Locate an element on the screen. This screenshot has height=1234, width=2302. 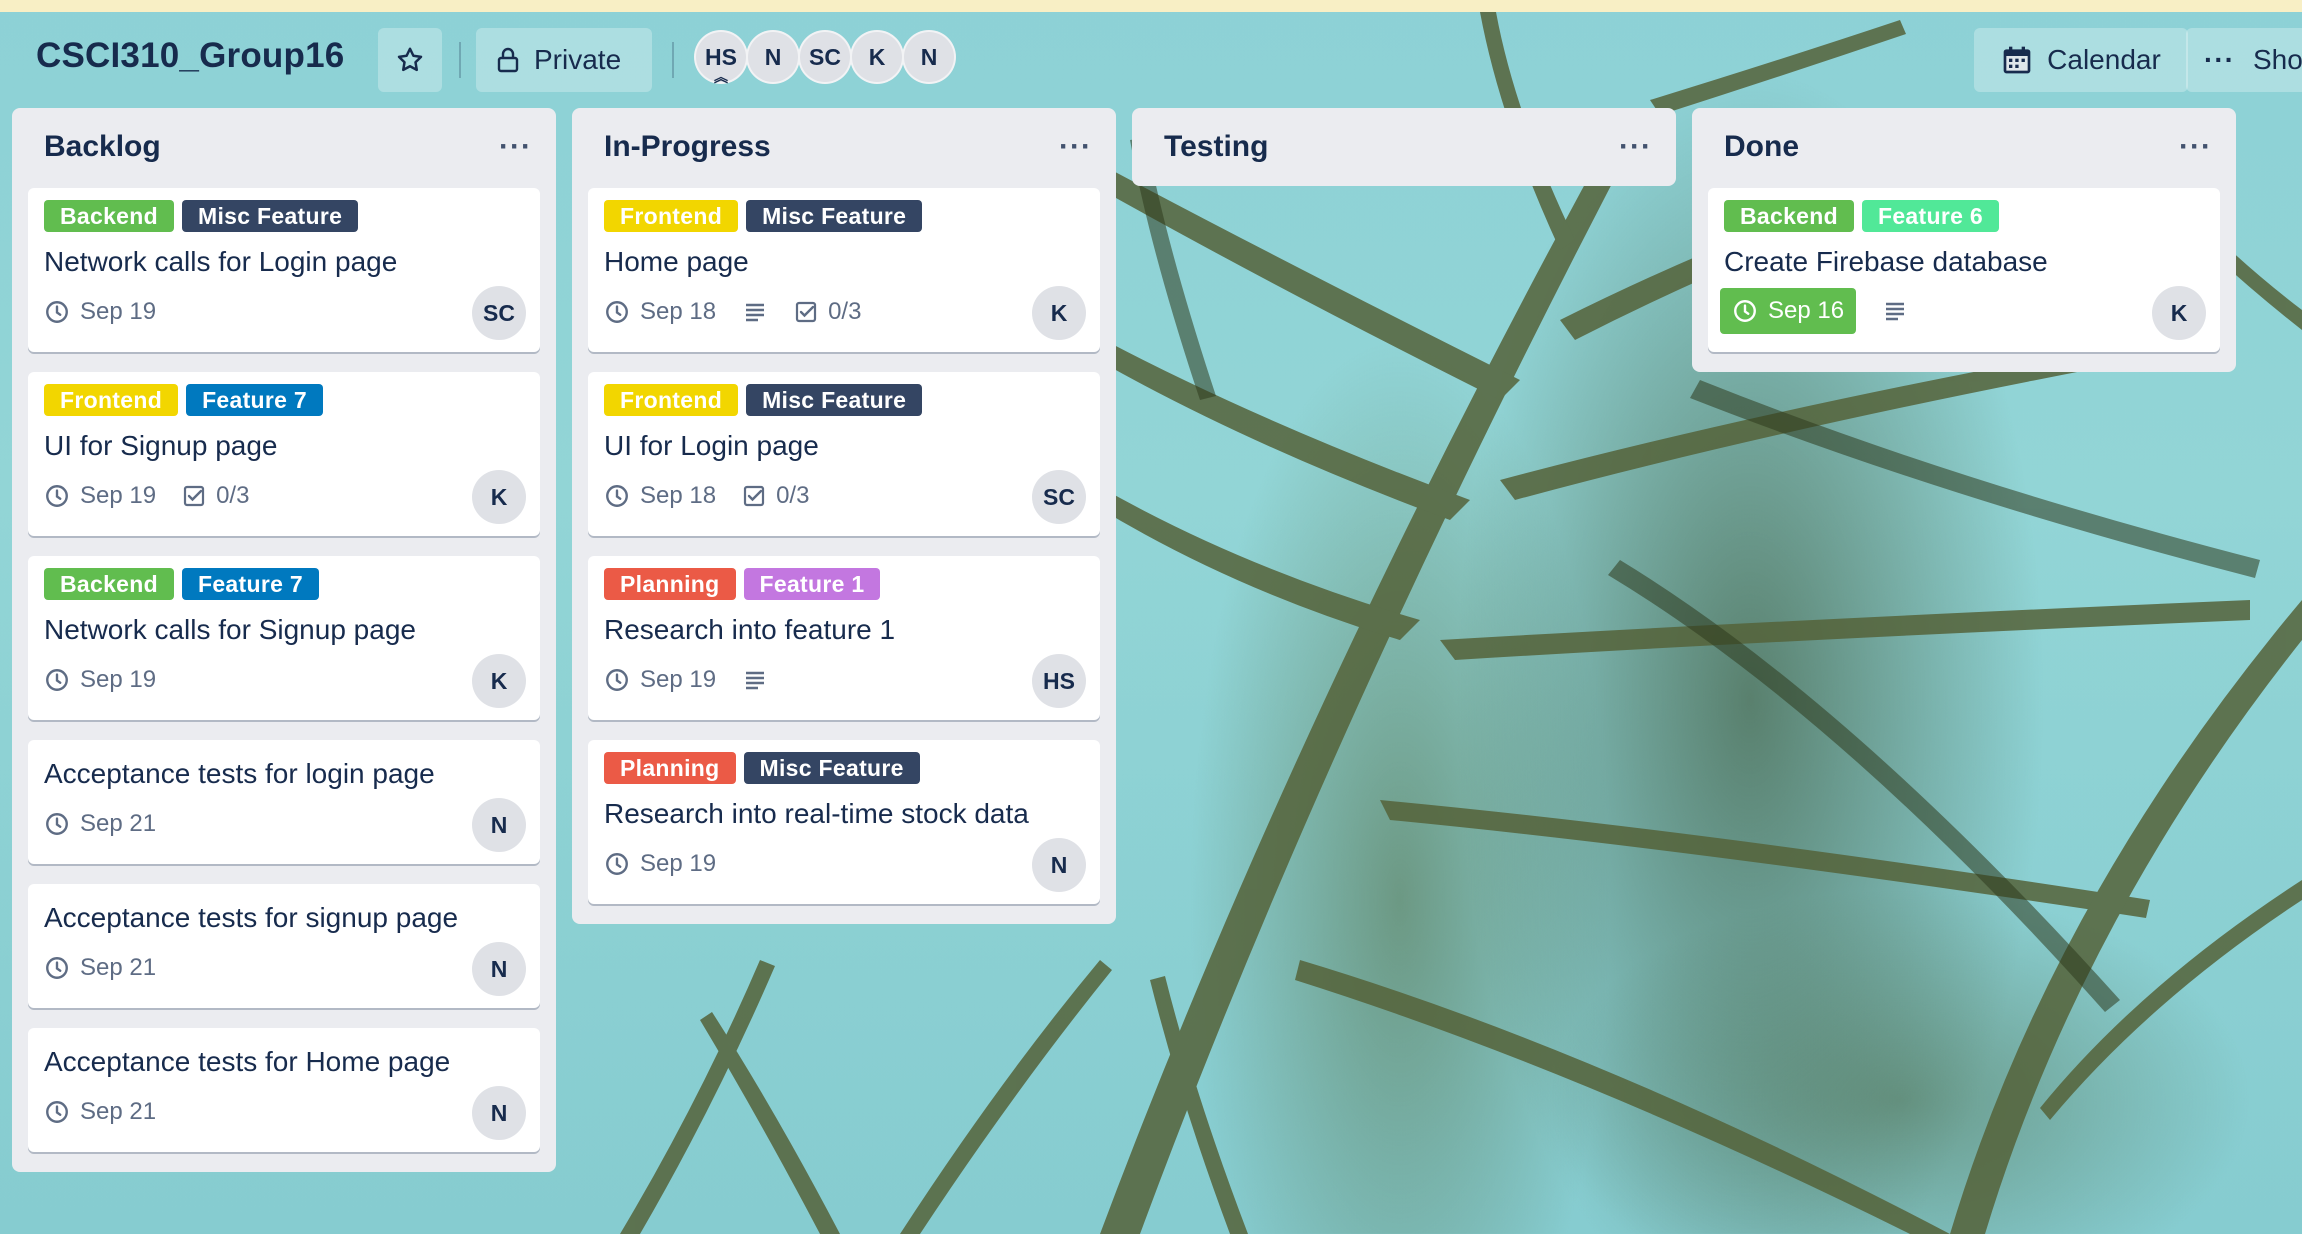
show-menu-button: ··· Sho is located at coordinates (2244, 60).